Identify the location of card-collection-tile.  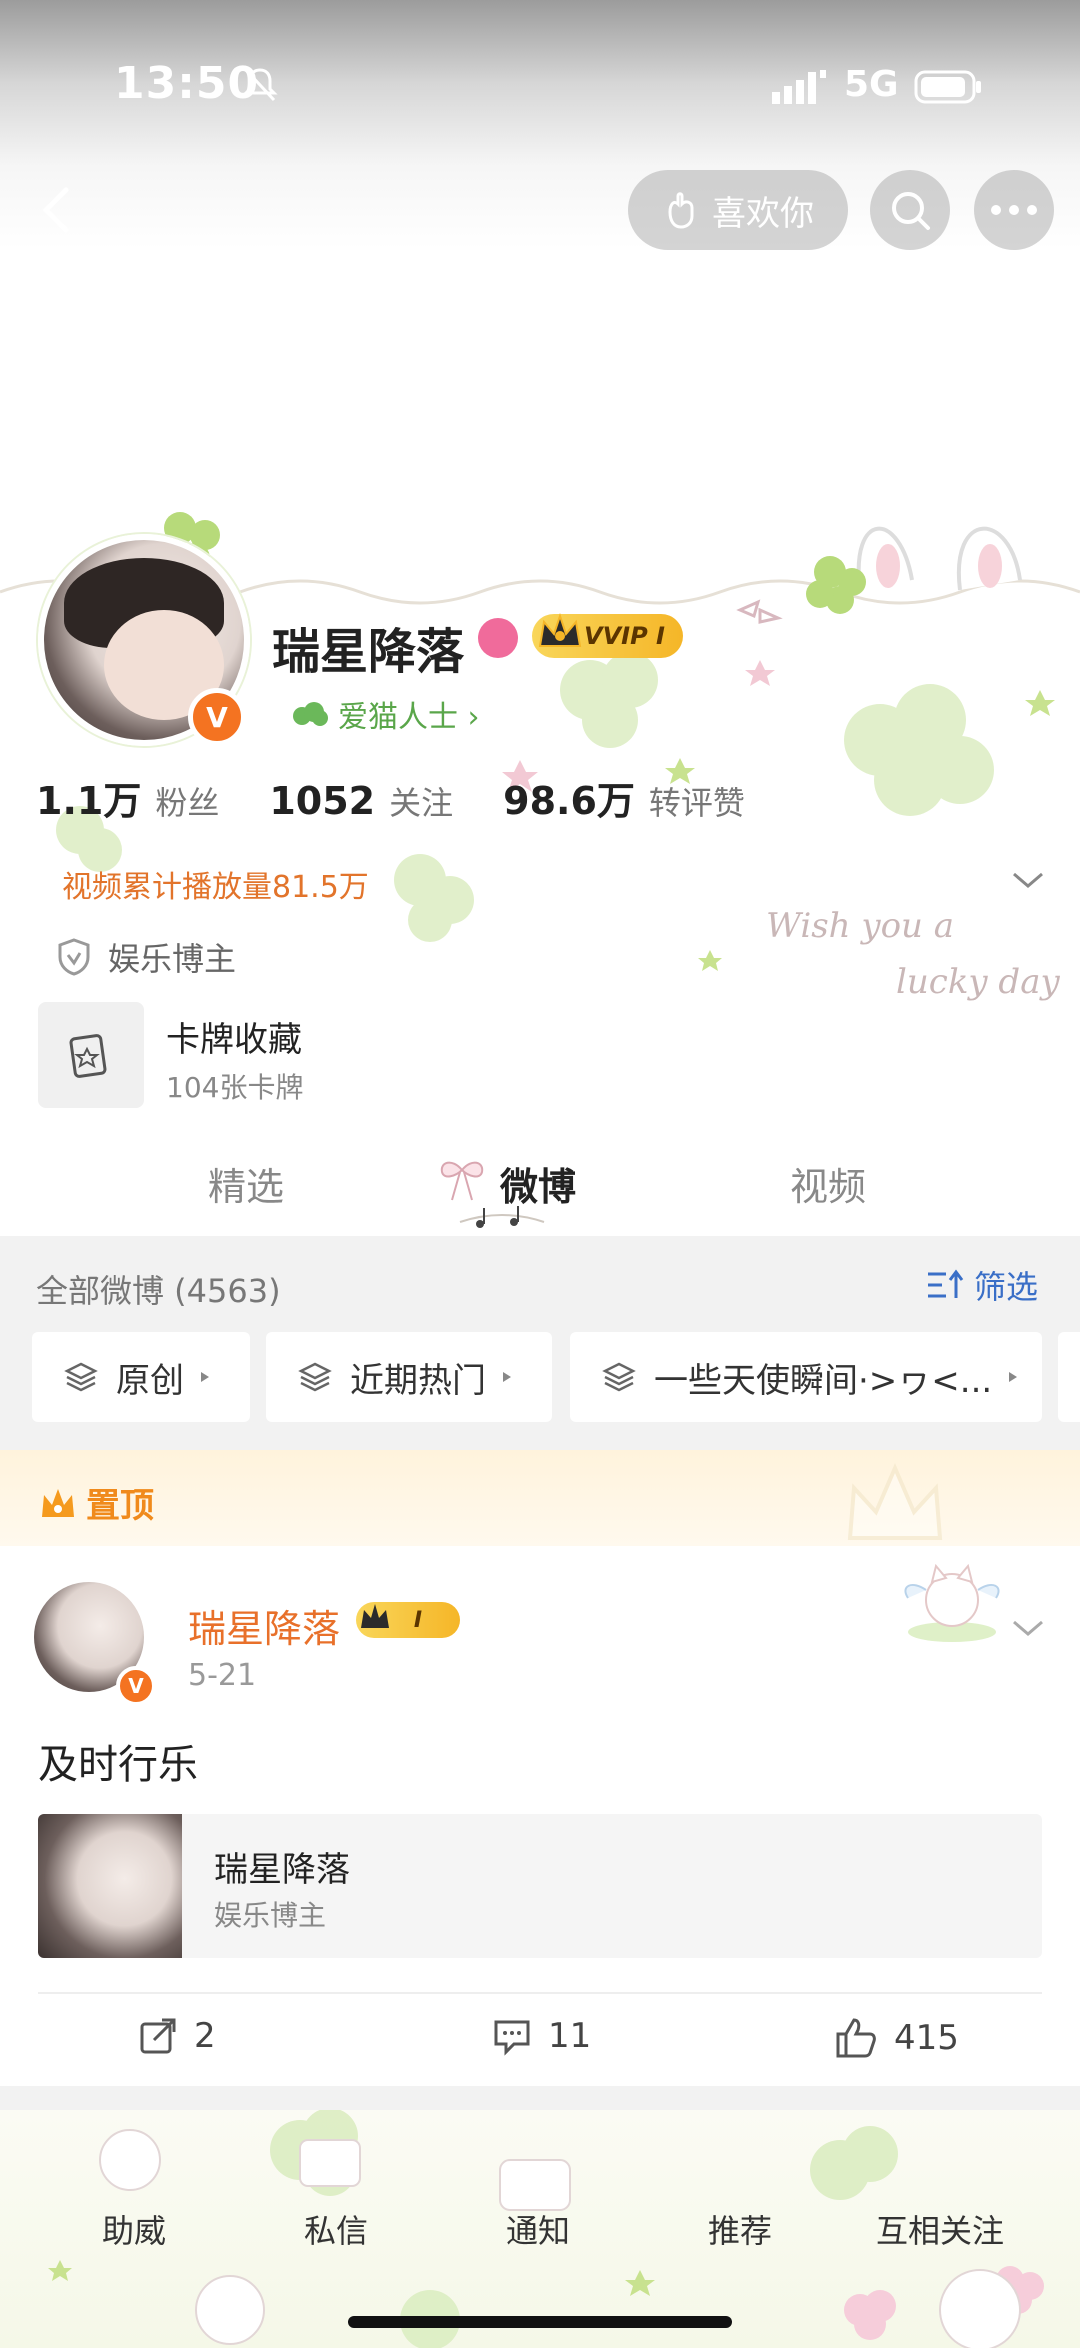
(91, 1055).